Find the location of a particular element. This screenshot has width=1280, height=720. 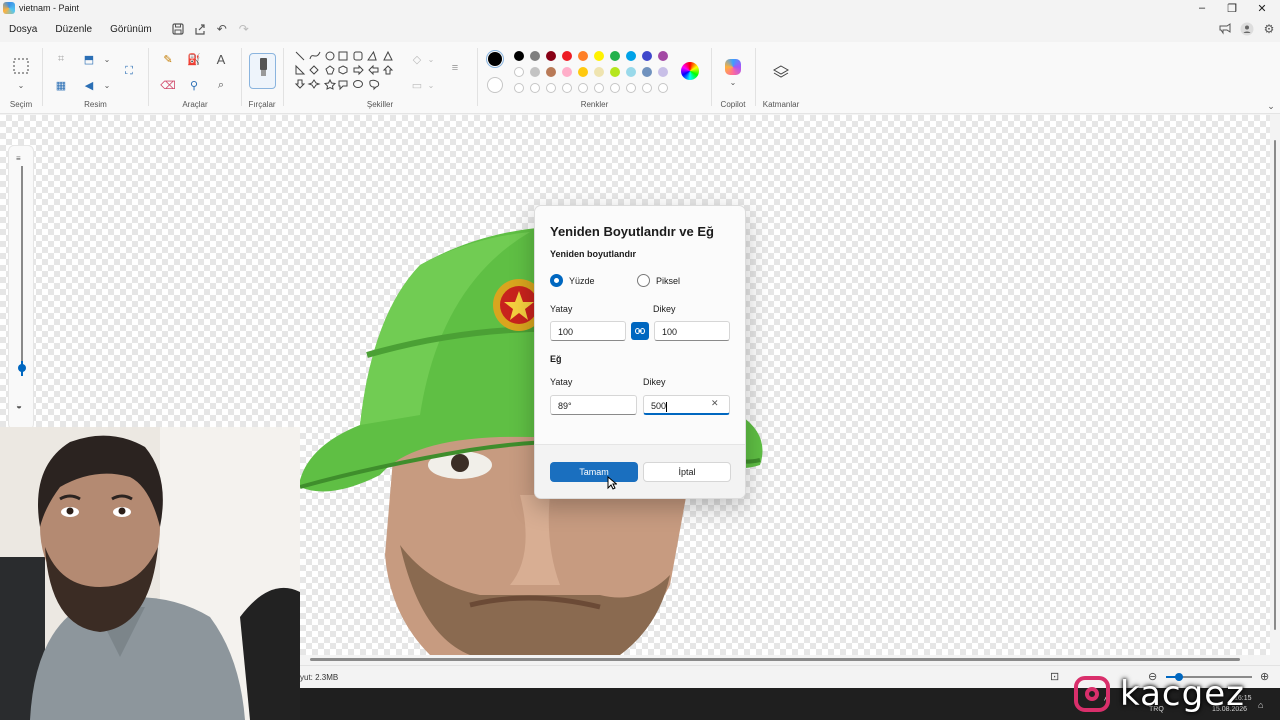

percent-label: Yüzde is located at coordinates (582, 281).